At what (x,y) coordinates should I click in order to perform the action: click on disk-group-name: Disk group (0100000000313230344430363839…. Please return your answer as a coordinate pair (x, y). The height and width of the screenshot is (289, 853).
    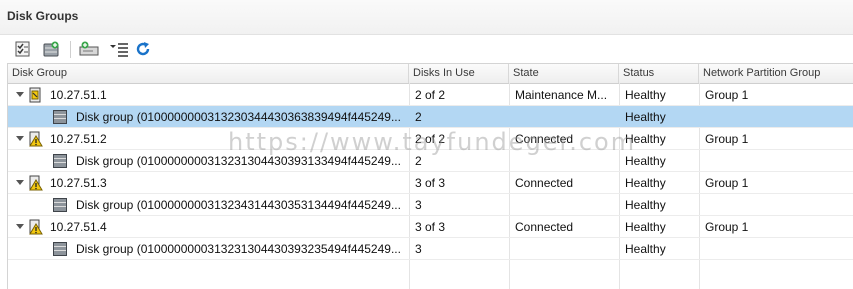
    Looking at the image, I should click on (238, 117).